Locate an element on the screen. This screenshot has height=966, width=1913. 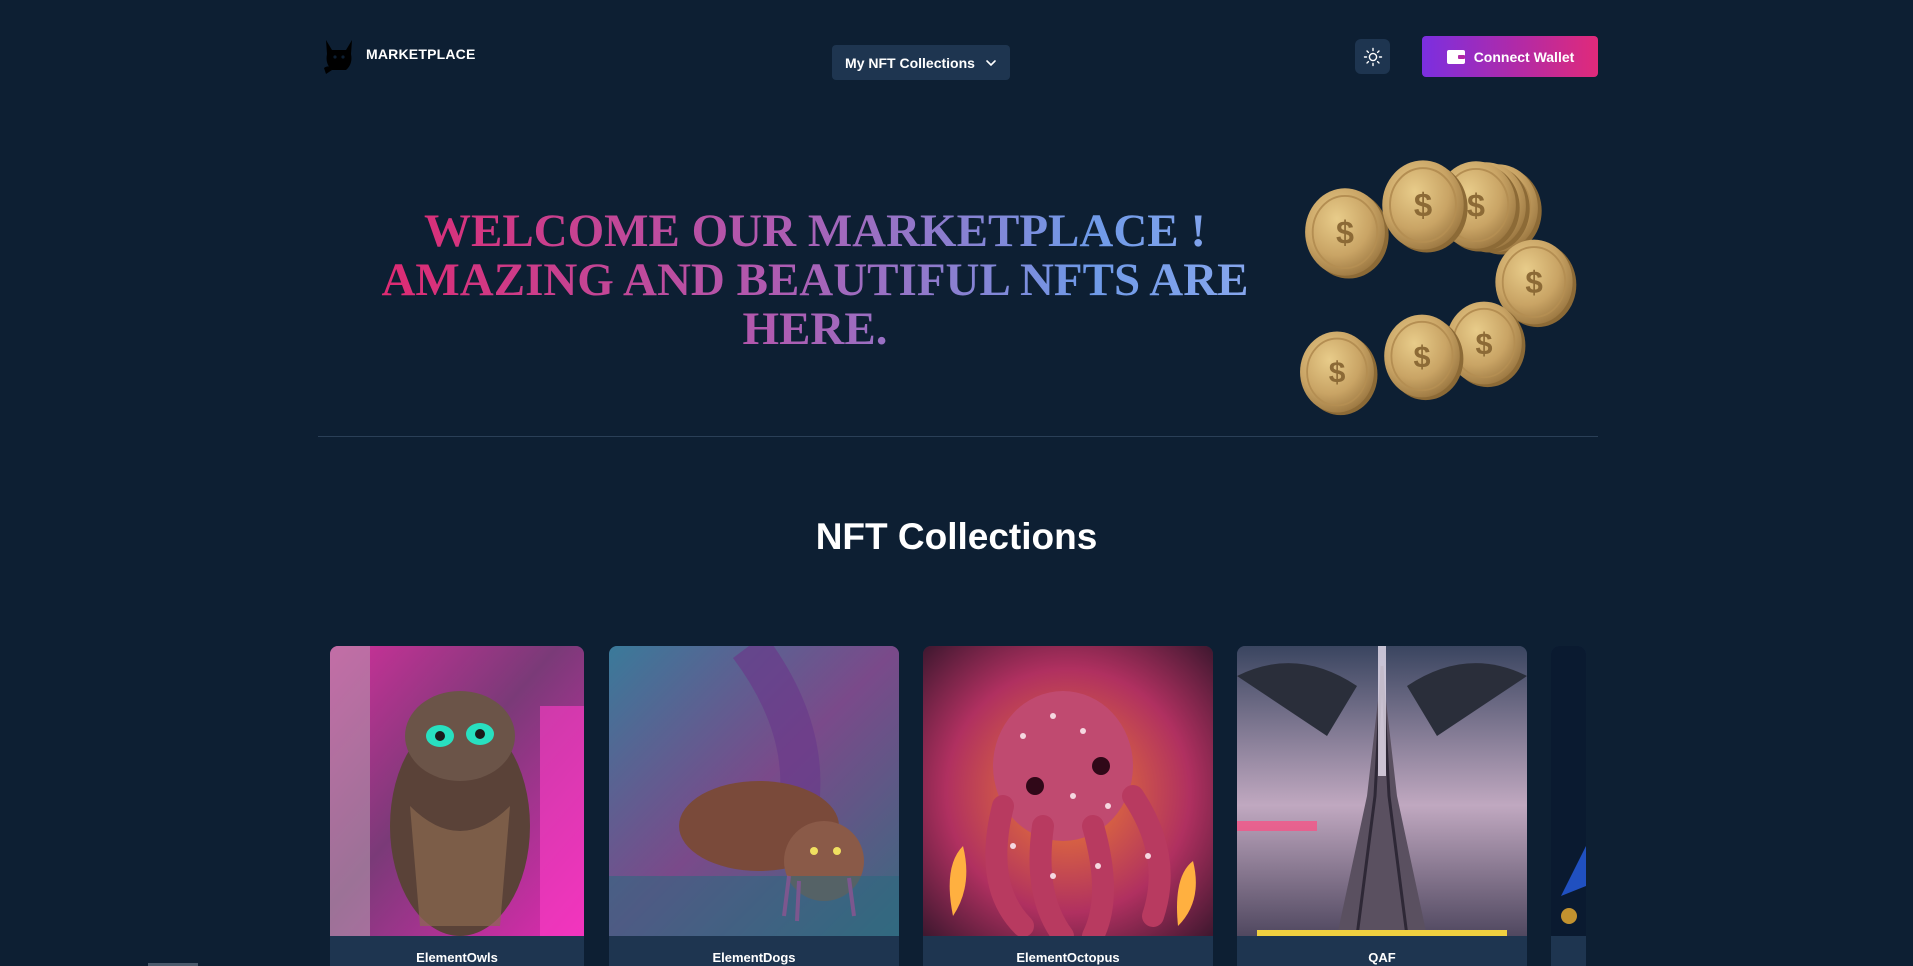
nft-image-octopus is located at coordinates (1068, 791).